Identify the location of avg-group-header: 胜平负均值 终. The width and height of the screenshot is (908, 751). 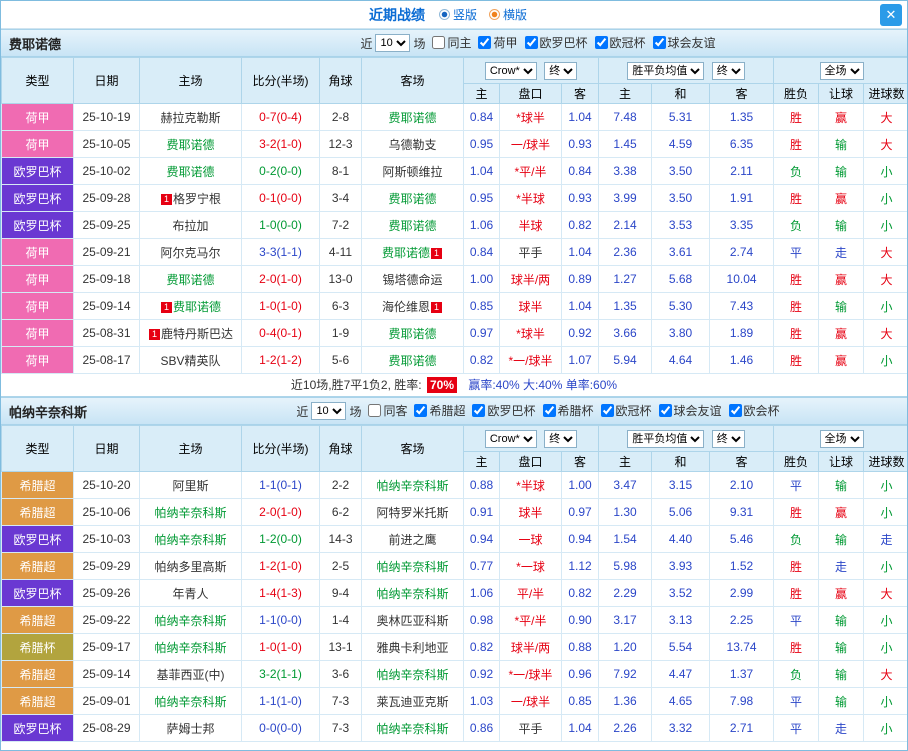
(686, 438).